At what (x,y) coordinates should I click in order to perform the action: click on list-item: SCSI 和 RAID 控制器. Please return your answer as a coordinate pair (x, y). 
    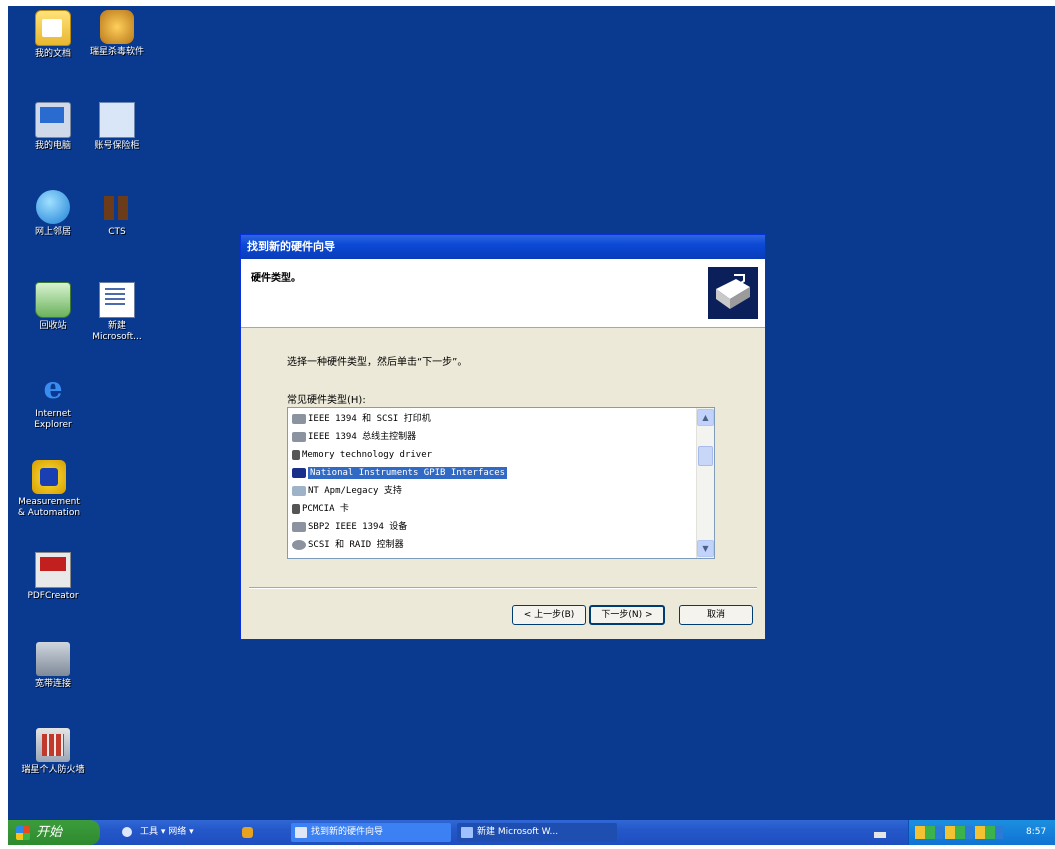
    Looking at the image, I should click on (348, 545).